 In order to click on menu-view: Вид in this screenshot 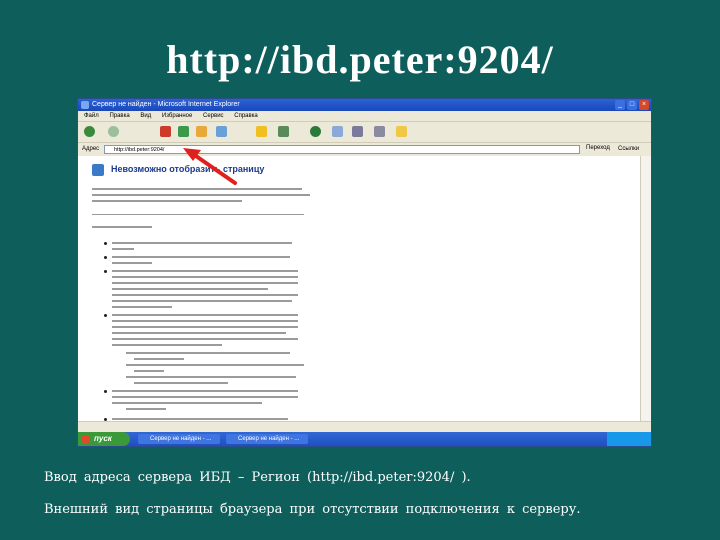, I will do `click(145, 116)`.